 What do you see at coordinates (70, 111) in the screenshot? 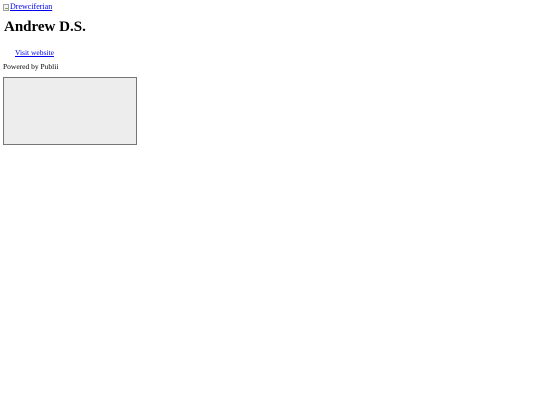
I see `embedded-frame` at bounding box center [70, 111].